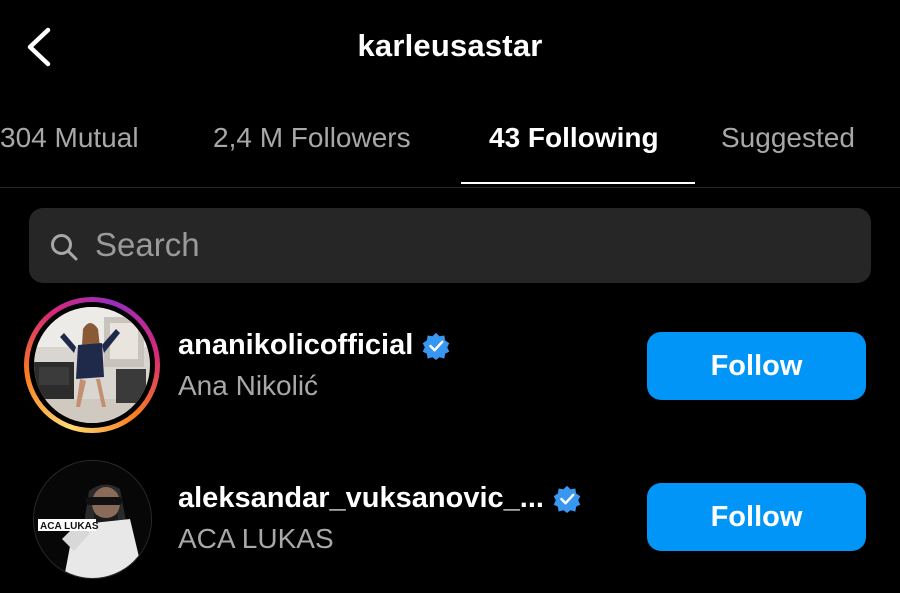 The height and width of the screenshot is (593, 900). I want to click on avatar, so click(92, 365).